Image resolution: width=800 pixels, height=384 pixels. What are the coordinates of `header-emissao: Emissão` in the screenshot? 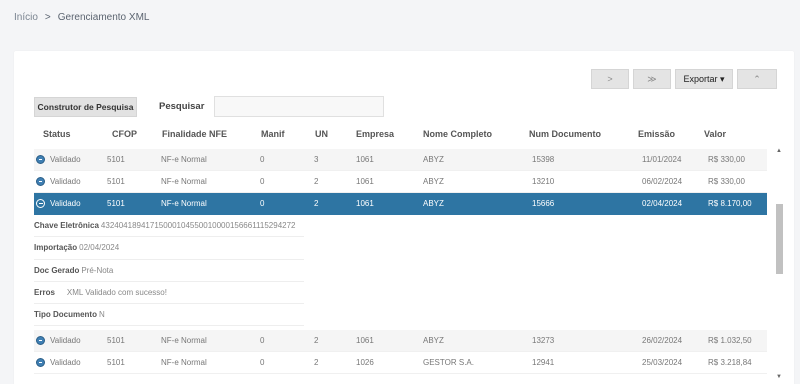 It's located at (656, 134).